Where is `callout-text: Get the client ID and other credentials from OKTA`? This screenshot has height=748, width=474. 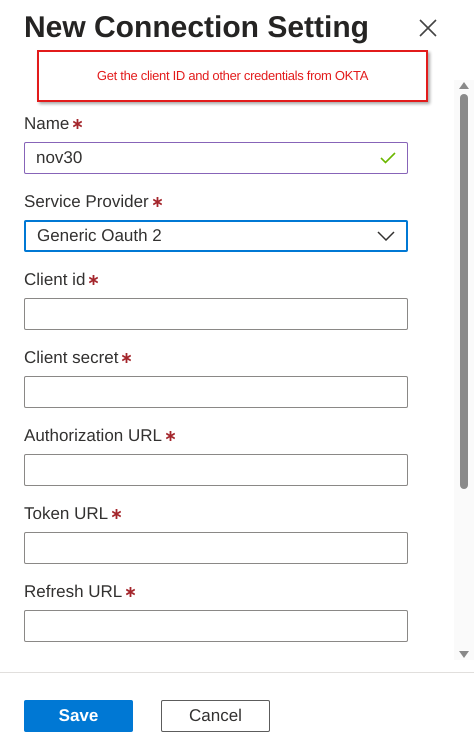 callout-text: Get the client ID and other credentials from OKTA is located at coordinates (232, 76).